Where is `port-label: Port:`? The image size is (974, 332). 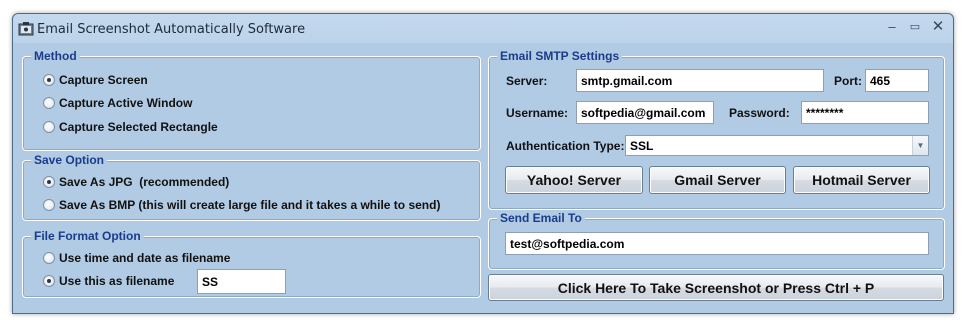 port-label: Port: is located at coordinates (848, 81).